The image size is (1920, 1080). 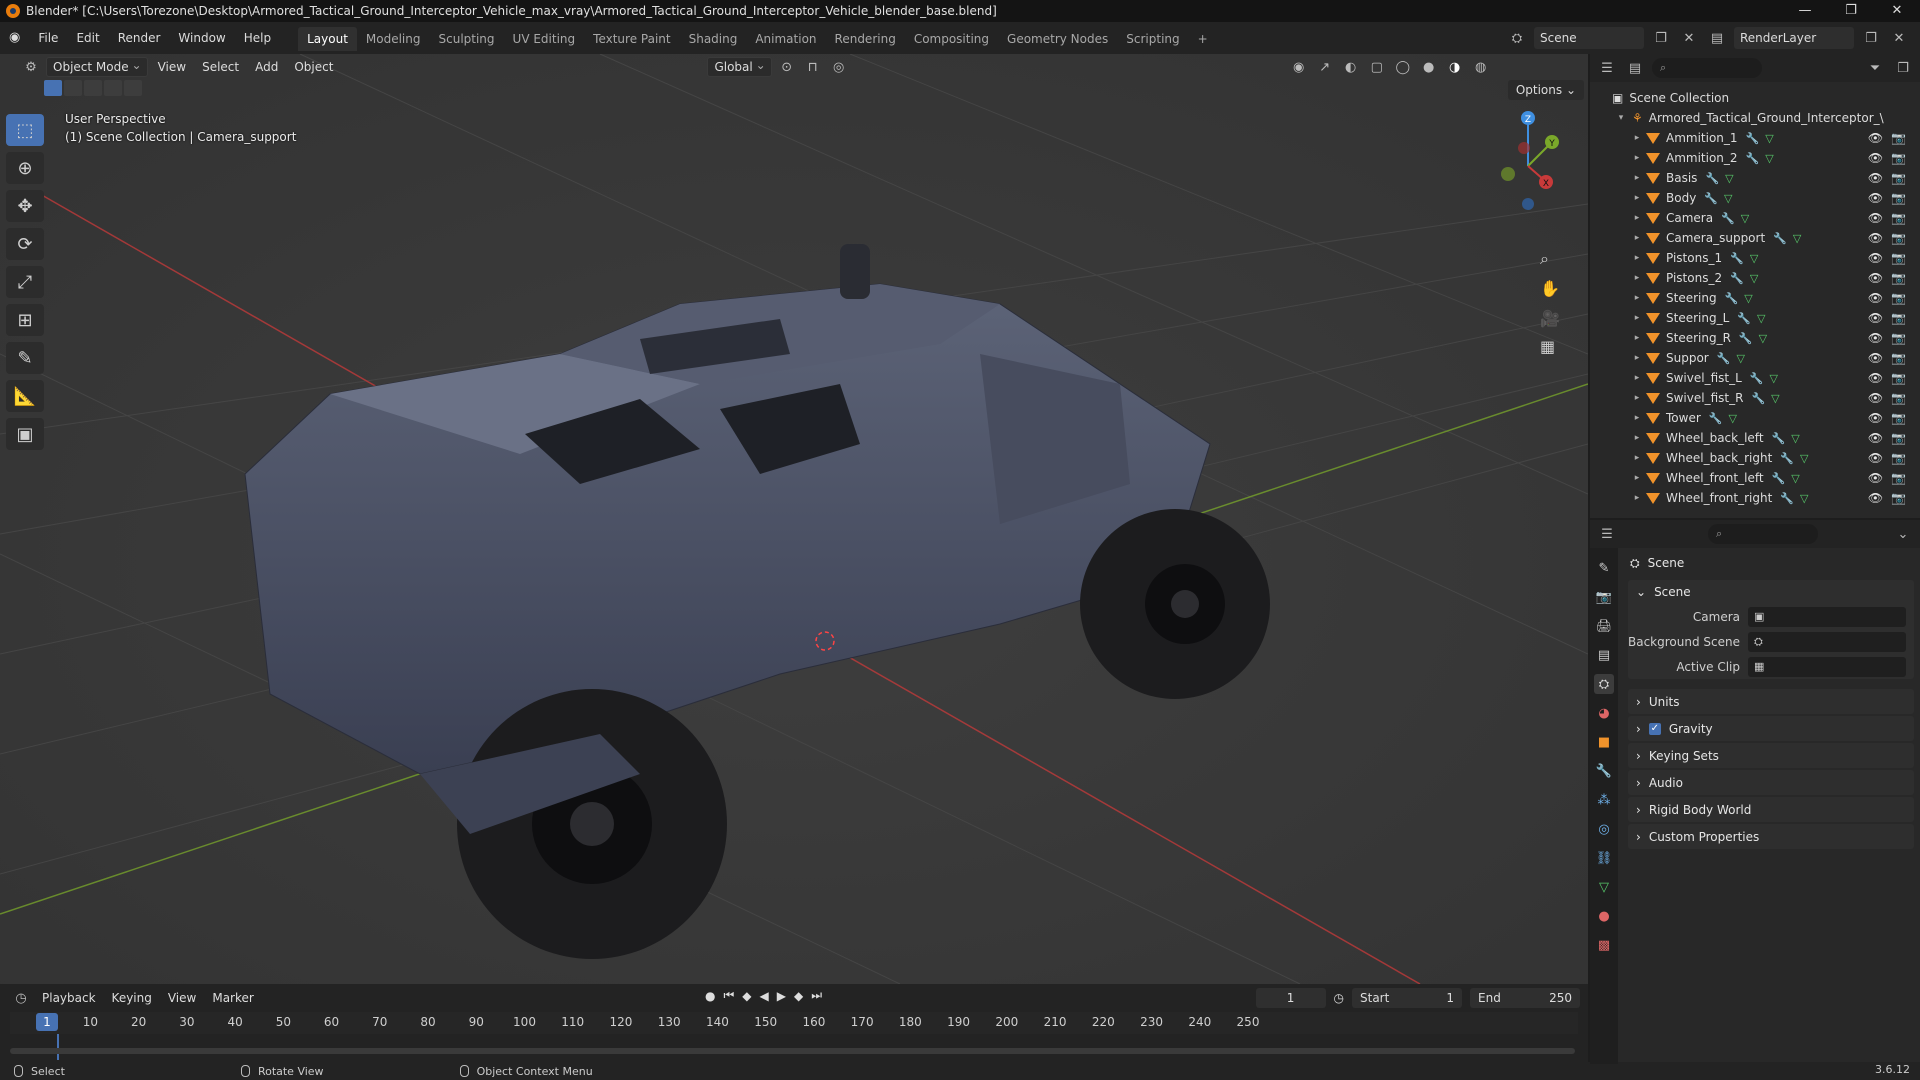 What do you see at coordinates (1604, 945) in the screenshot?
I see `texture-tab-icon: ▩` at bounding box center [1604, 945].